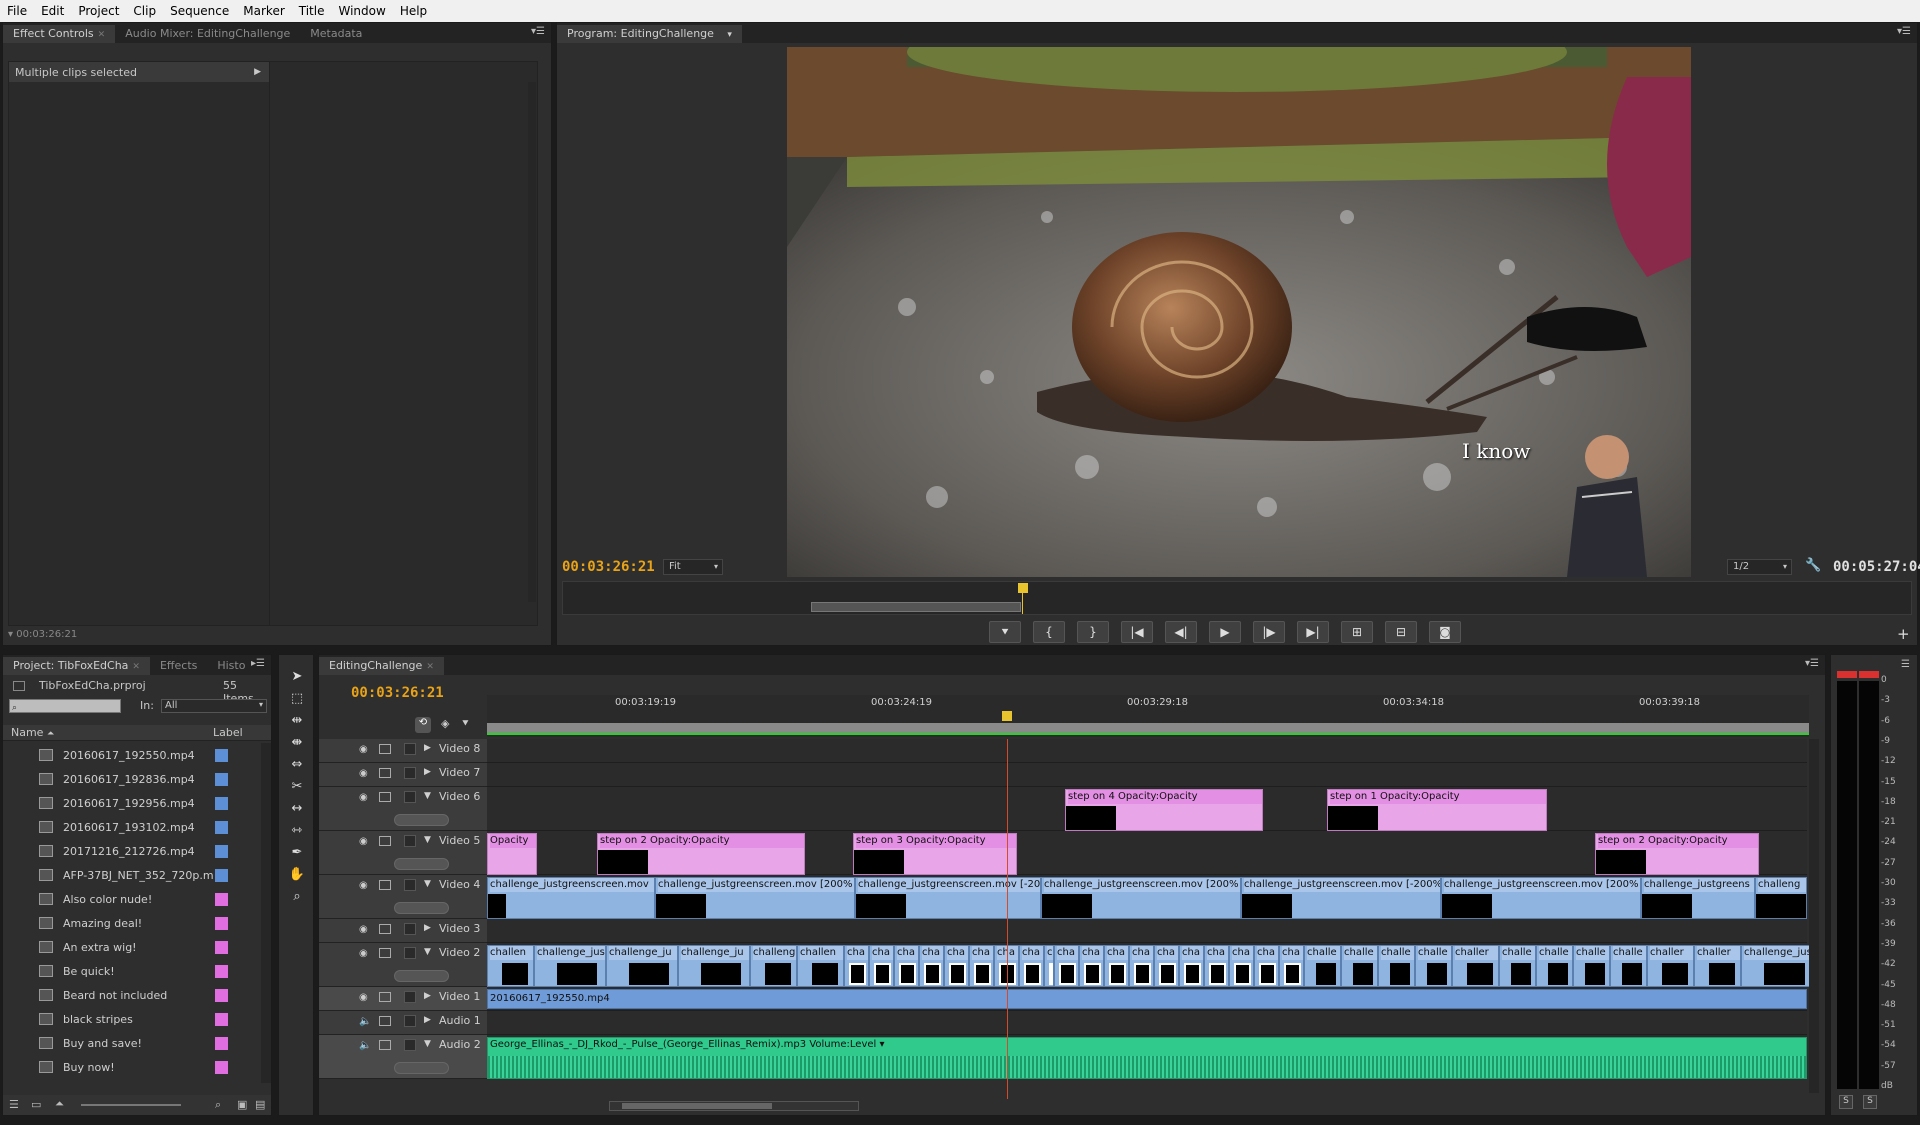 This screenshot has height=1125, width=1920. Describe the element at coordinates (132, 851) in the screenshot. I see `list-item: 20171216_212726.mp4` at that location.